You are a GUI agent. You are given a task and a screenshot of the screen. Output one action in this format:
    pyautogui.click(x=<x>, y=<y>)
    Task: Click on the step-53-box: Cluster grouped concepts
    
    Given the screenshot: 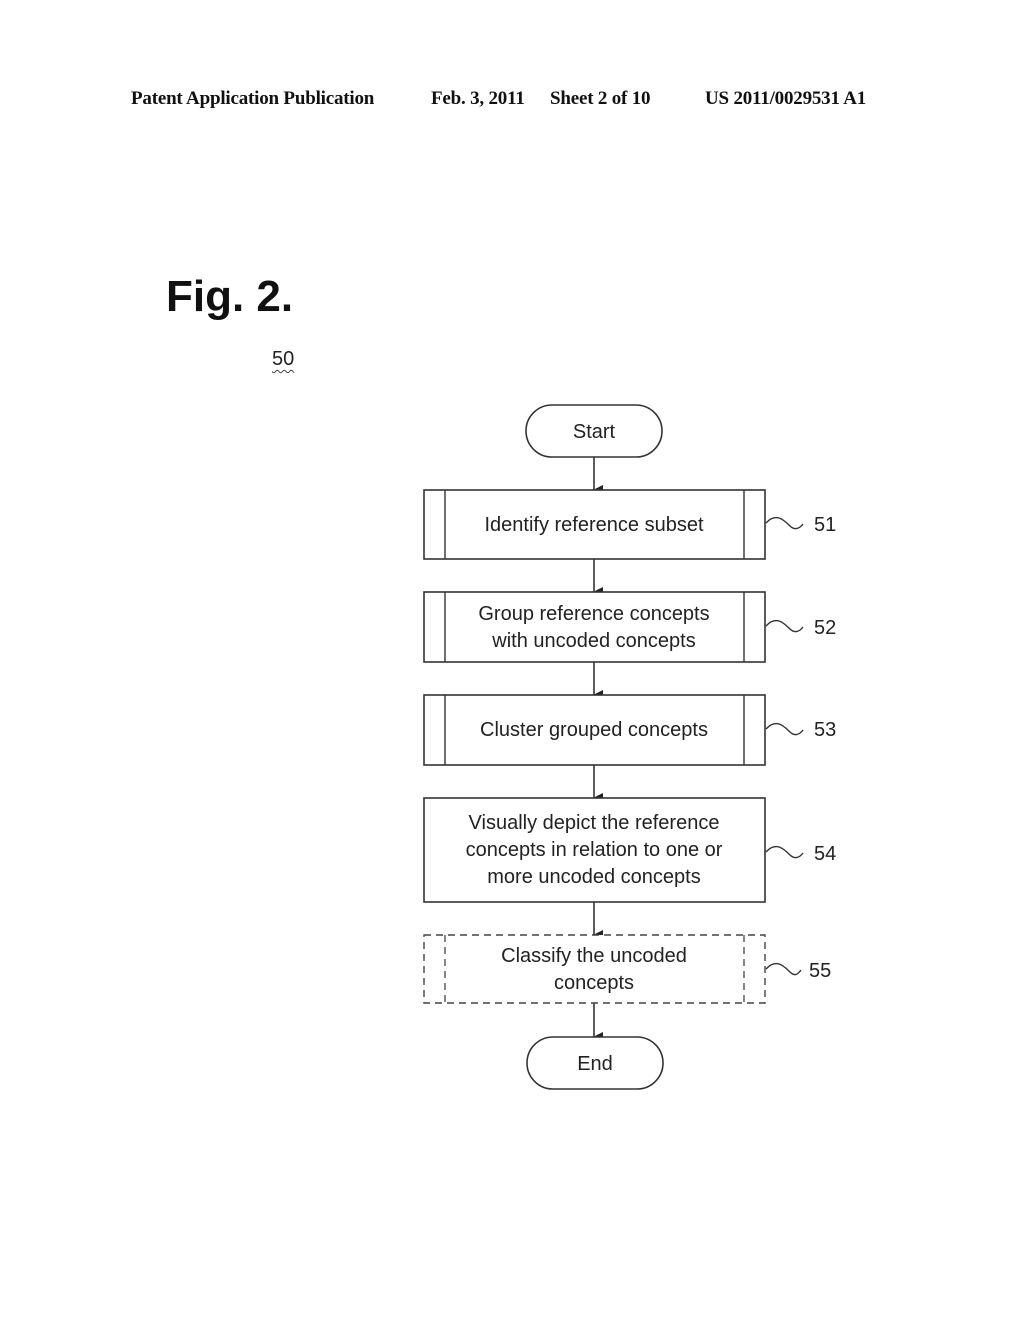 What is the action you would take?
    pyautogui.click(x=594, y=730)
    